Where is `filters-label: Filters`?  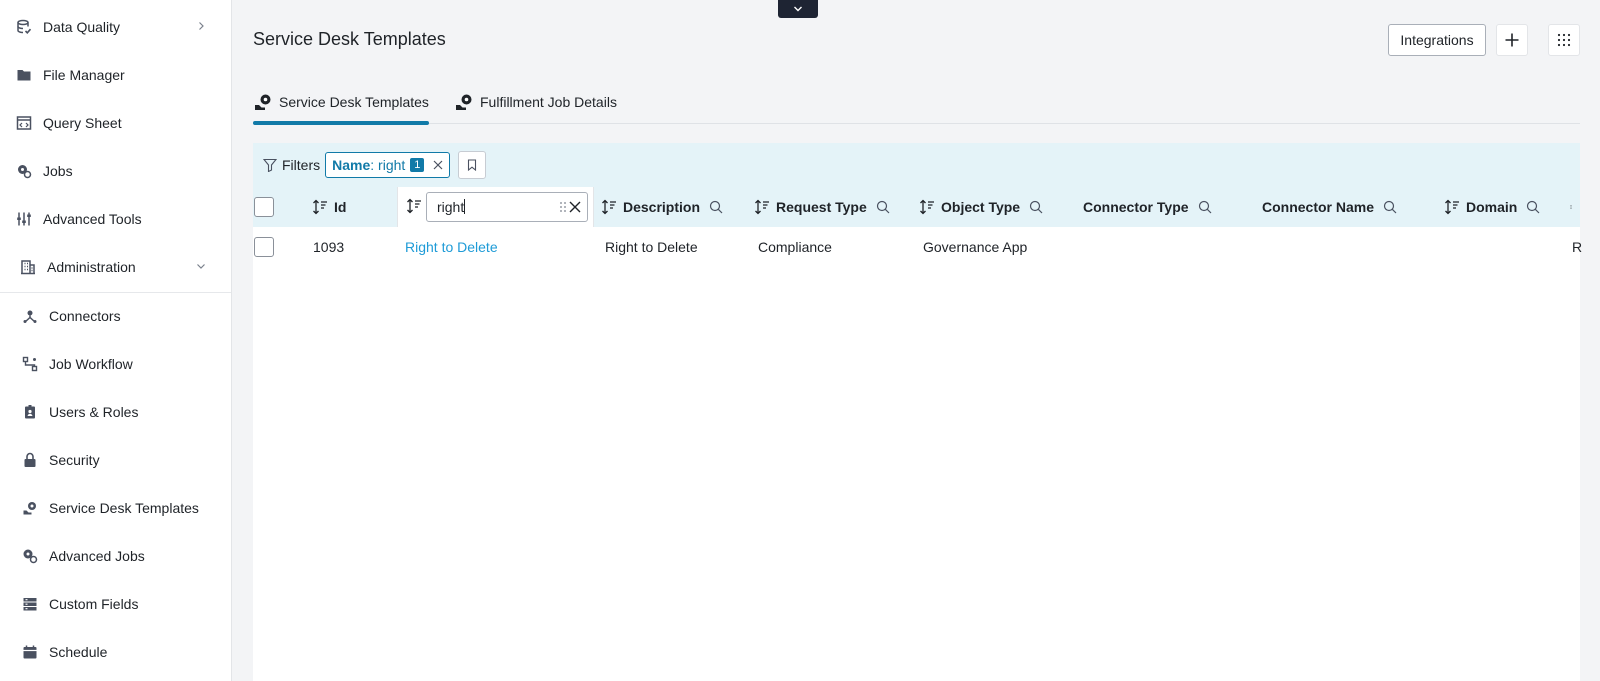 filters-label: Filters is located at coordinates (301, 165).